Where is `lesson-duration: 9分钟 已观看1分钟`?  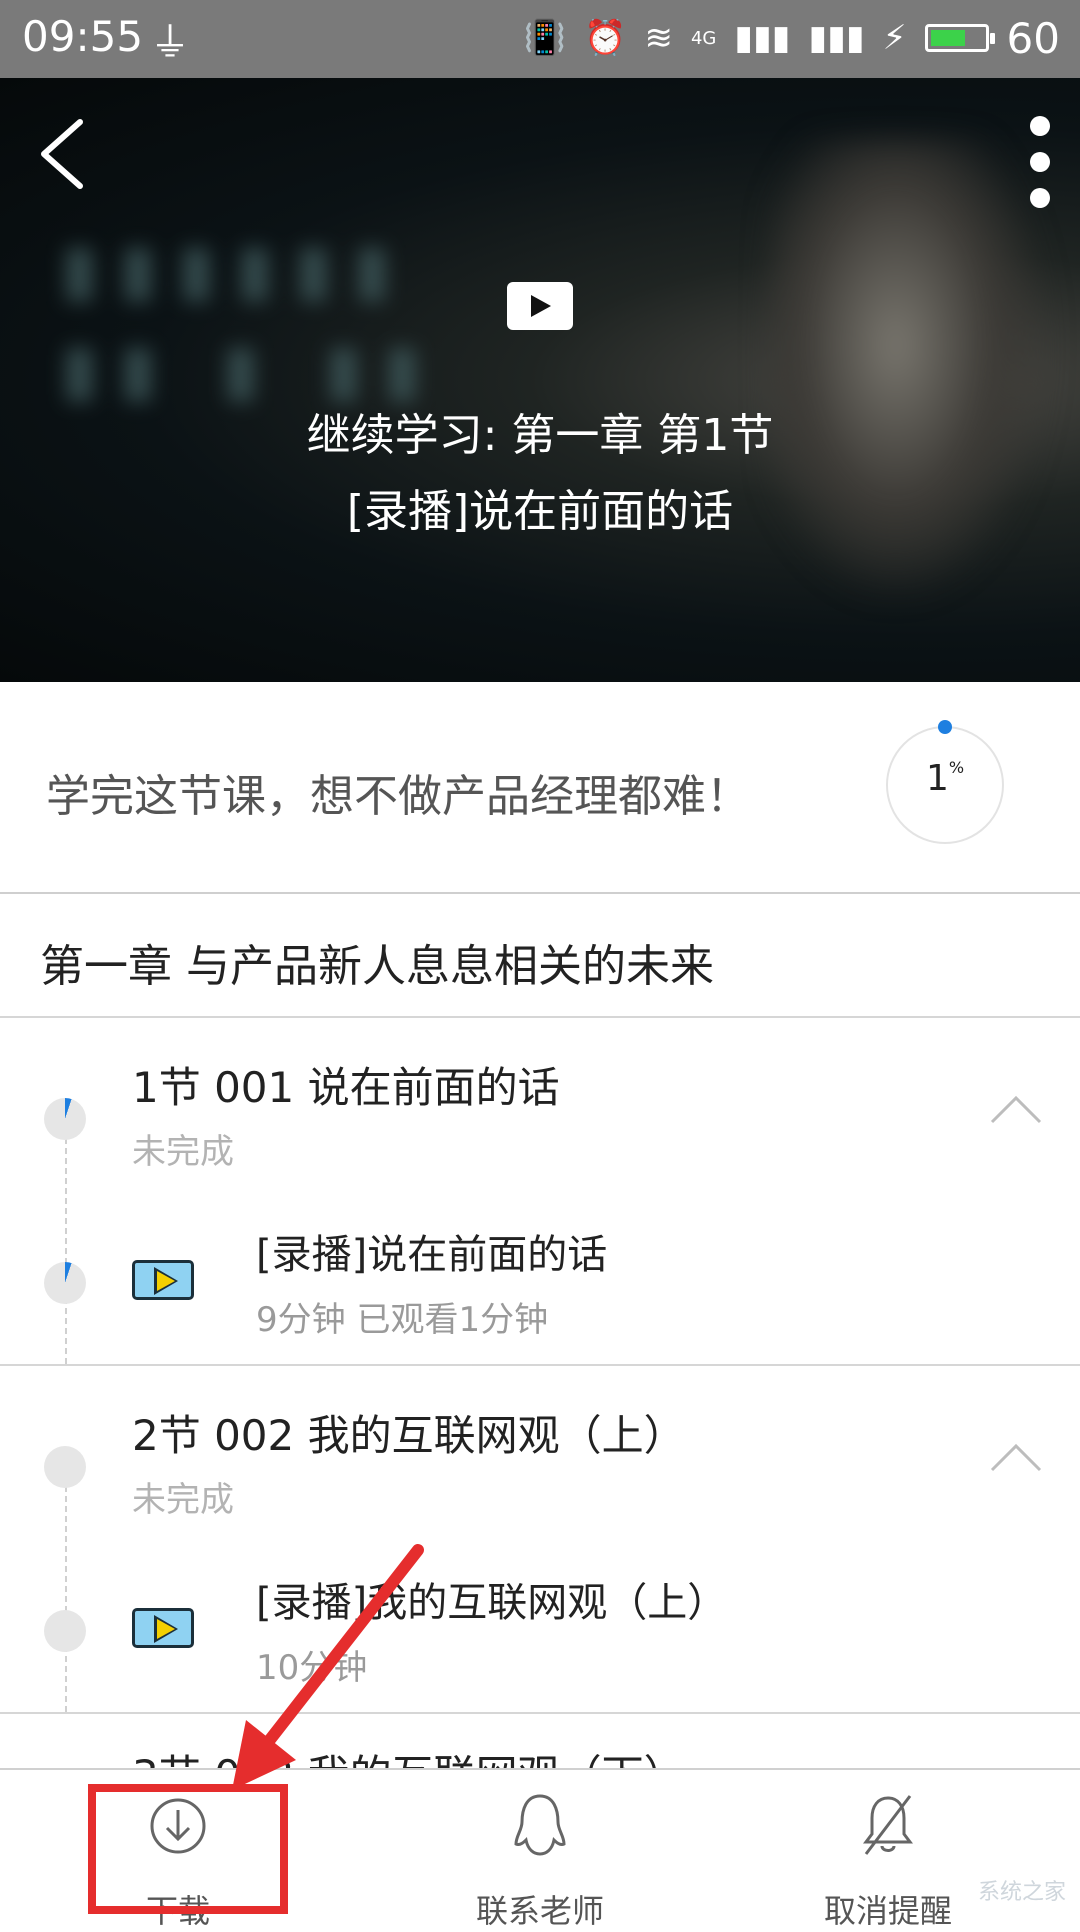 lesson-duration: 9分钟 已观看1分钟 is located at coordinates (402, 1320).